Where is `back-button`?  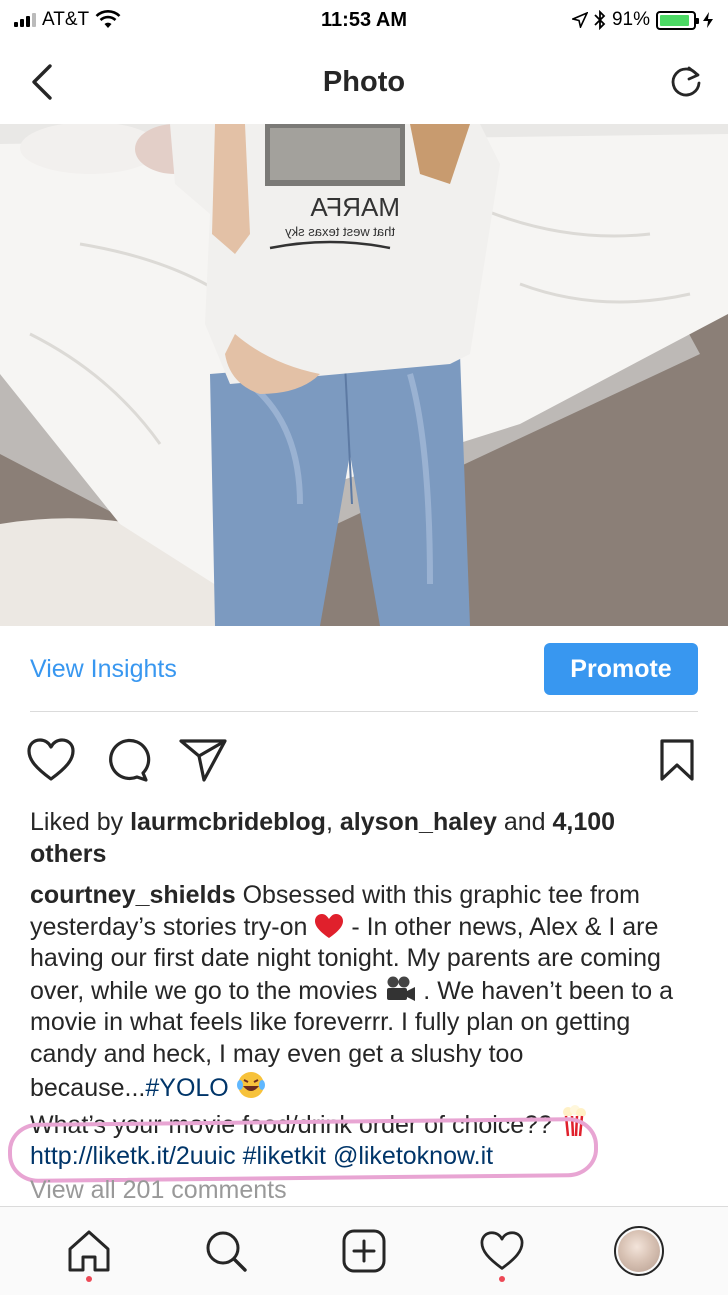 back-button is located at coordinates (42, 82).